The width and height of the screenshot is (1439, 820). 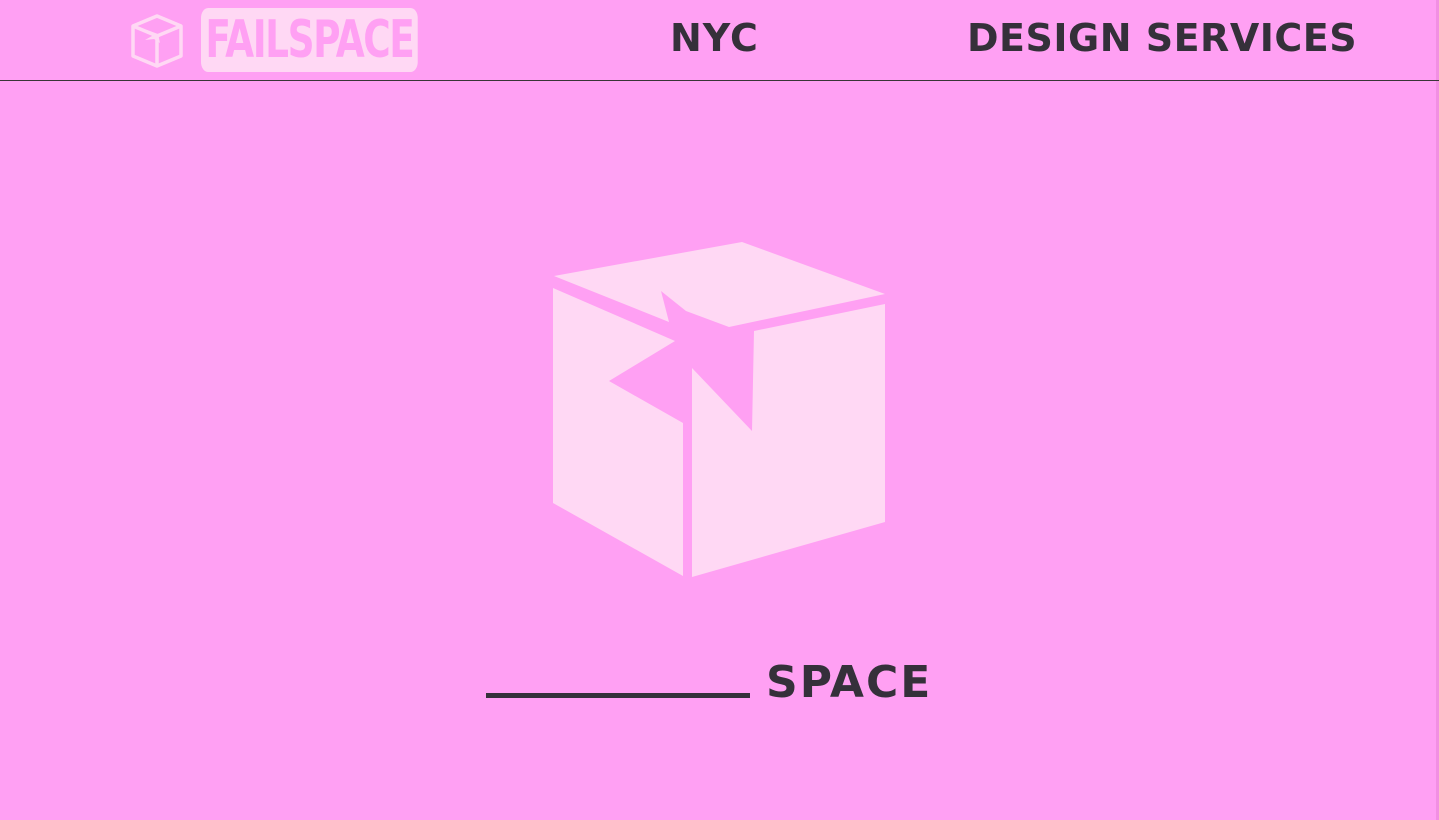 I want to click on logo-wordmark: FAILSPACE, so click(x=309, y=40).